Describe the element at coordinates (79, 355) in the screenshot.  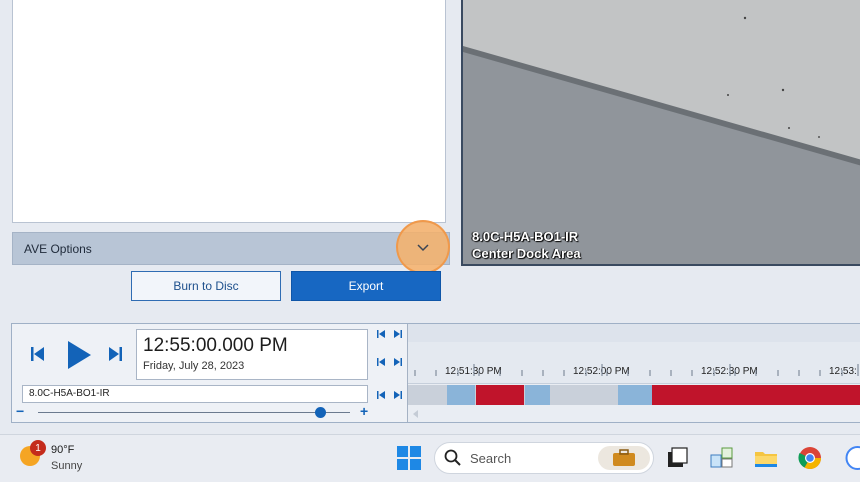
I see `play-icon` at that location.